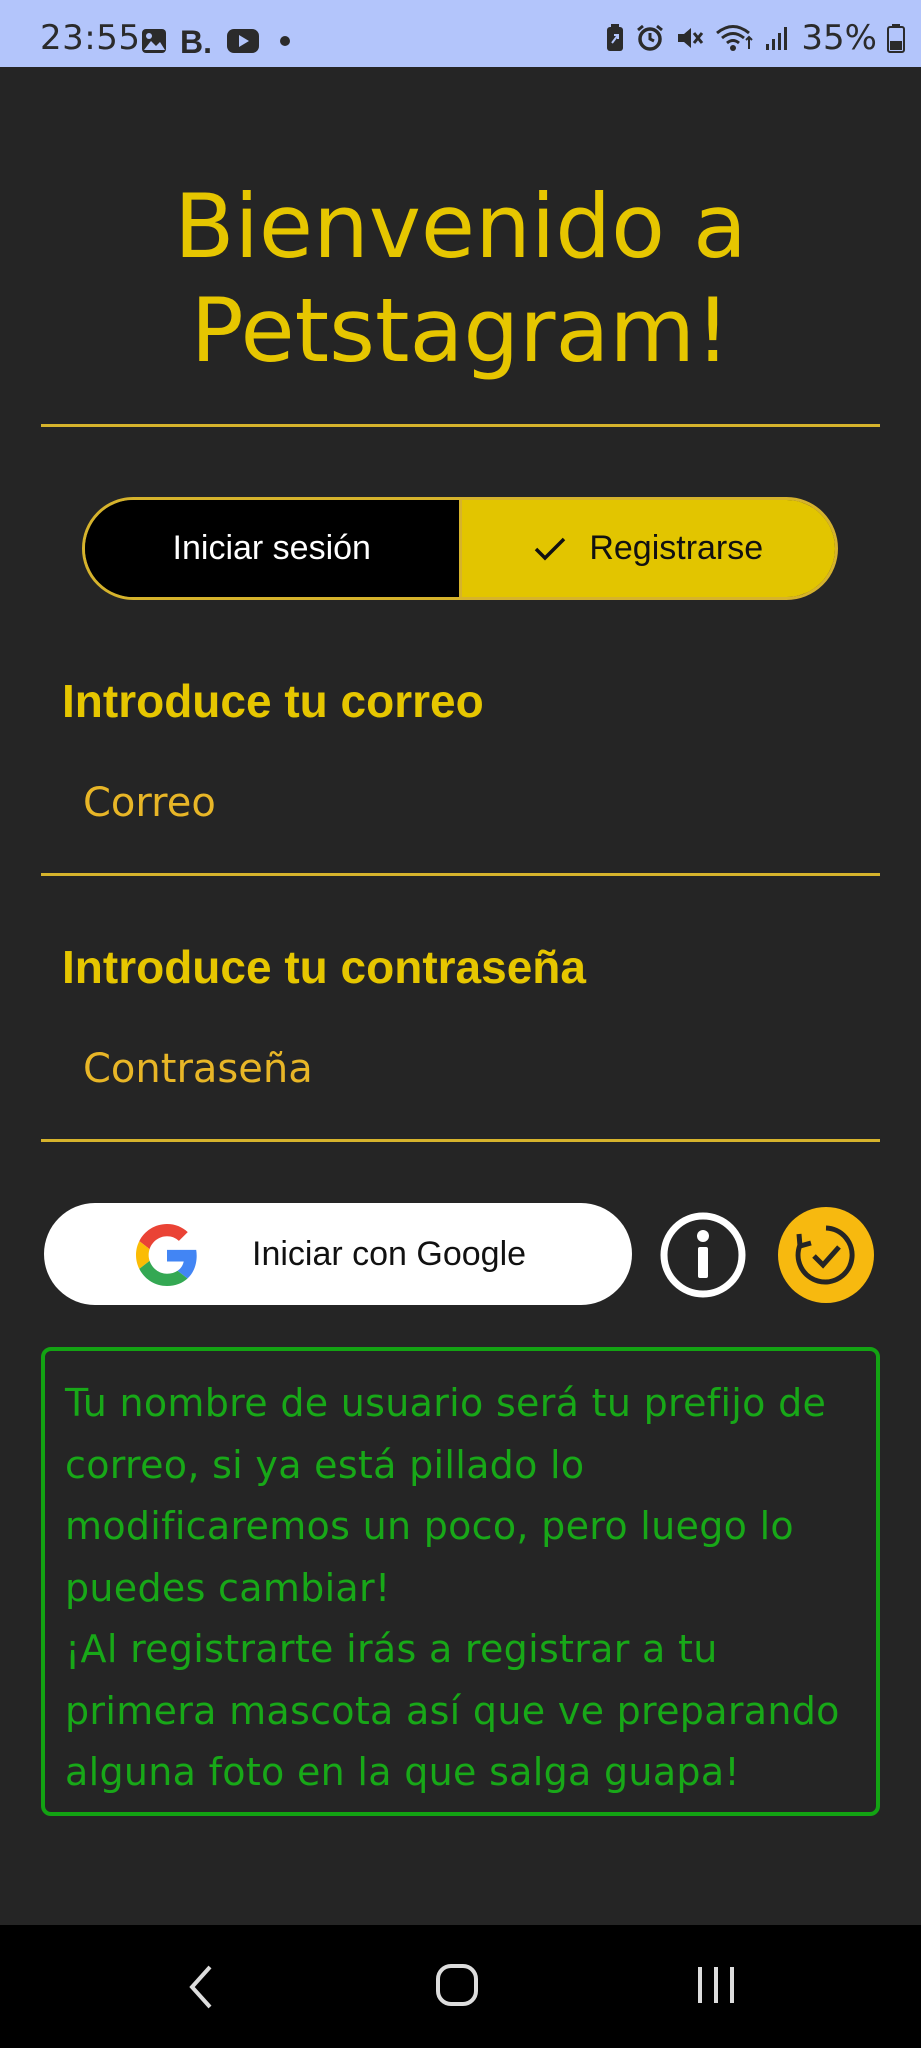  What do you see at coordinates (389, 1254) in the screenshot?
I see `google-signin-label: Iniciar con Google` at bounding box center [389, 1254].